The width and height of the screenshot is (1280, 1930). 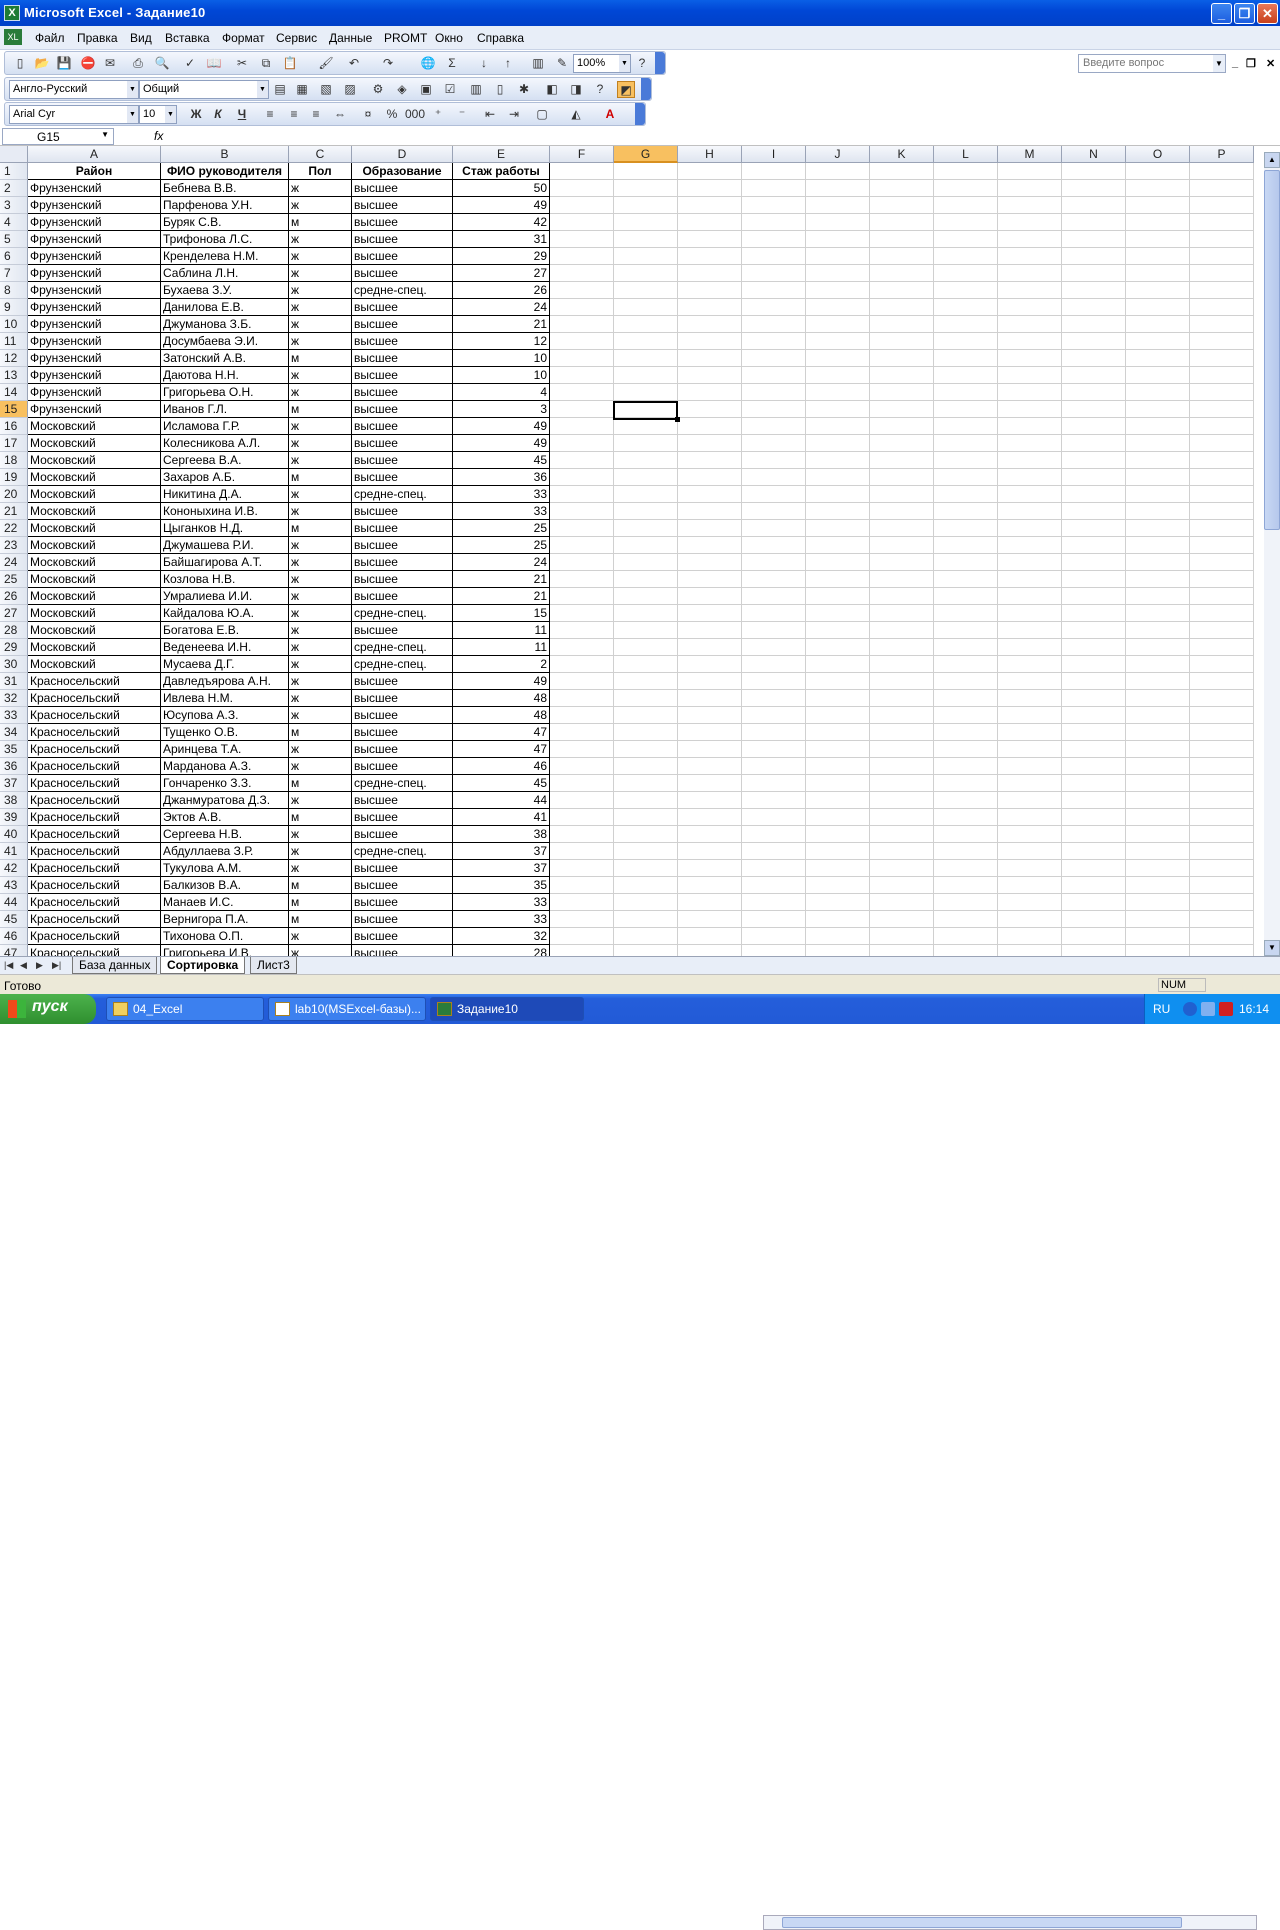 I want to click on print-icon: ⎙, so click(x=138, y=63).